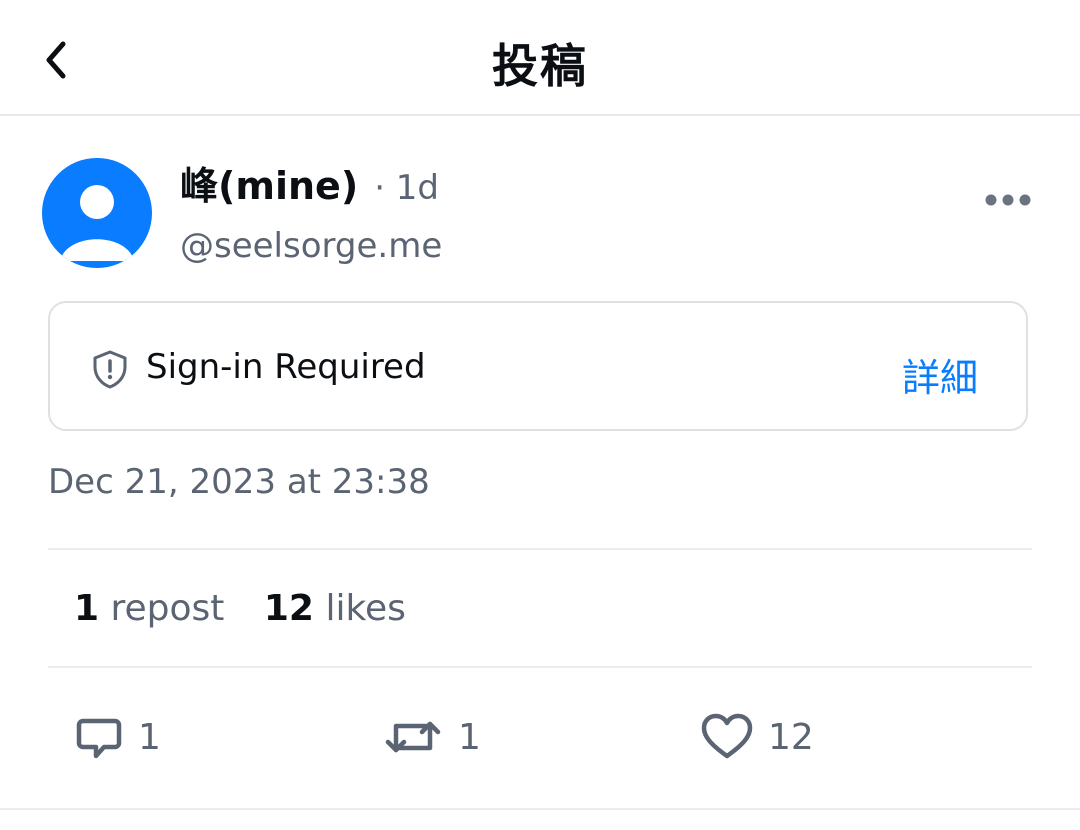 The height and width of the screenshot is (830, 1080). Describe the element at coordinates (311, 246) in the screenshot. I see `author-handle: @seelsorge.me` at that location.